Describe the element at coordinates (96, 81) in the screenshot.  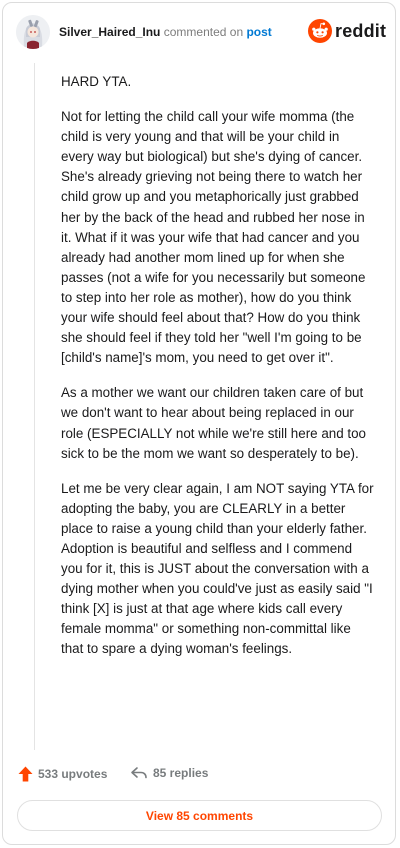
I see `comment-paragraph: HARD YTA.` at that location.